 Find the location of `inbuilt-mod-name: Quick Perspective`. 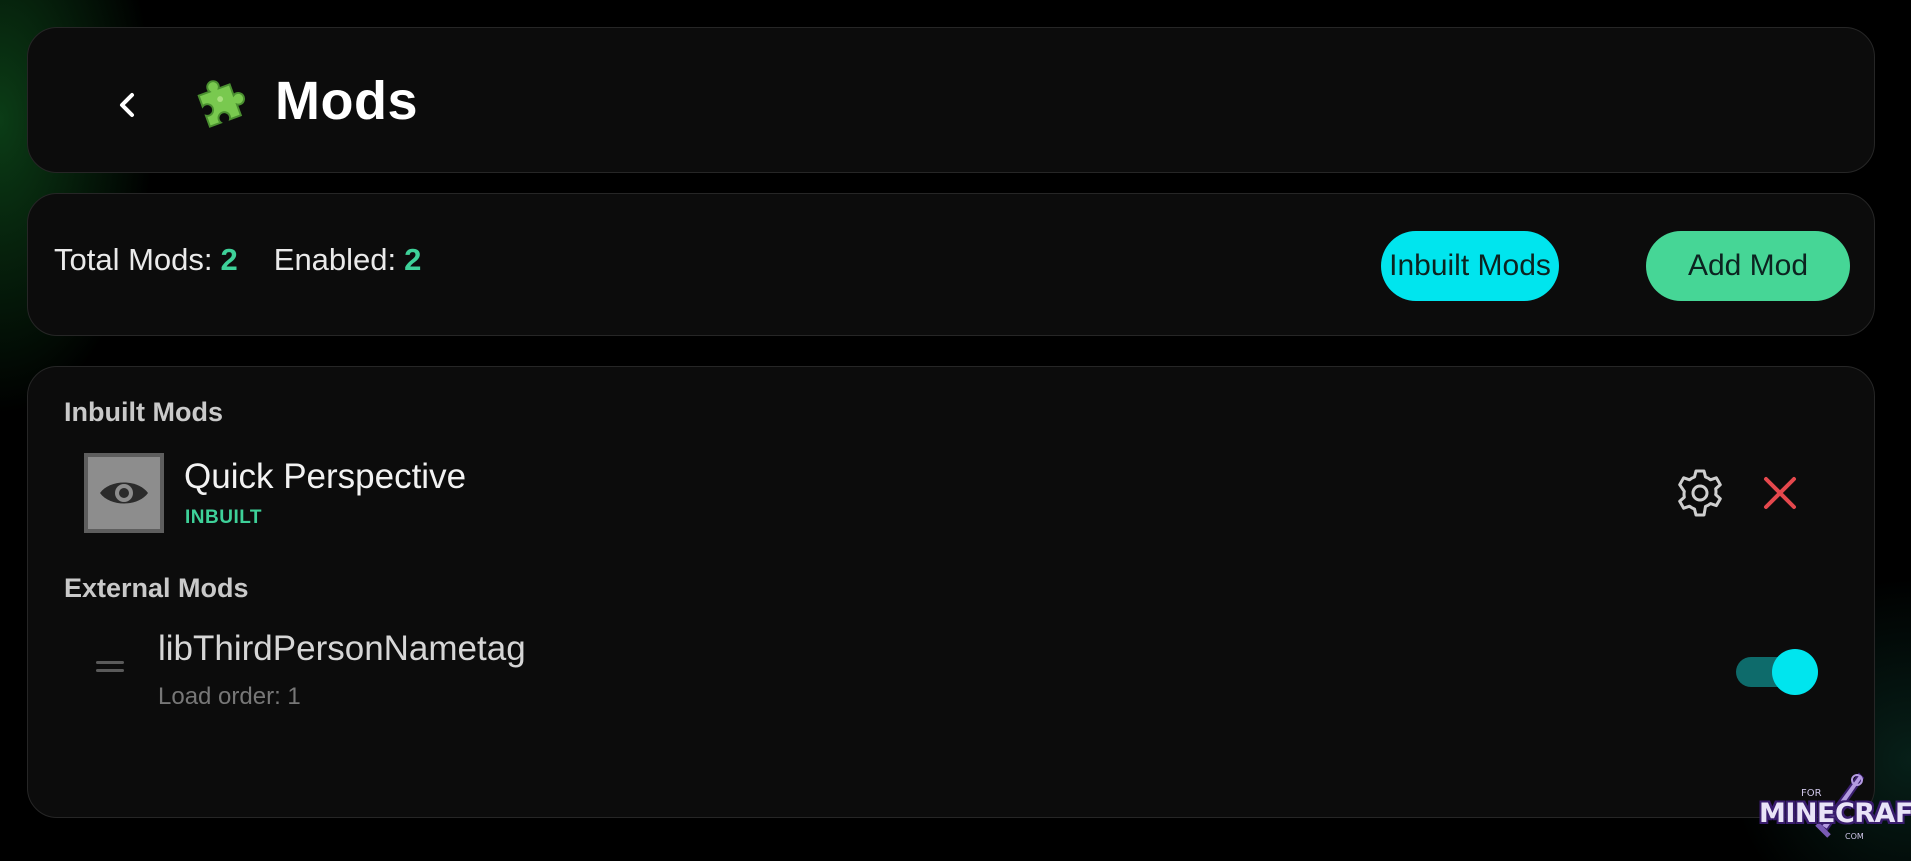

inbuilt-mod-name: Quick Perspective is located at coordinates (325, 476).